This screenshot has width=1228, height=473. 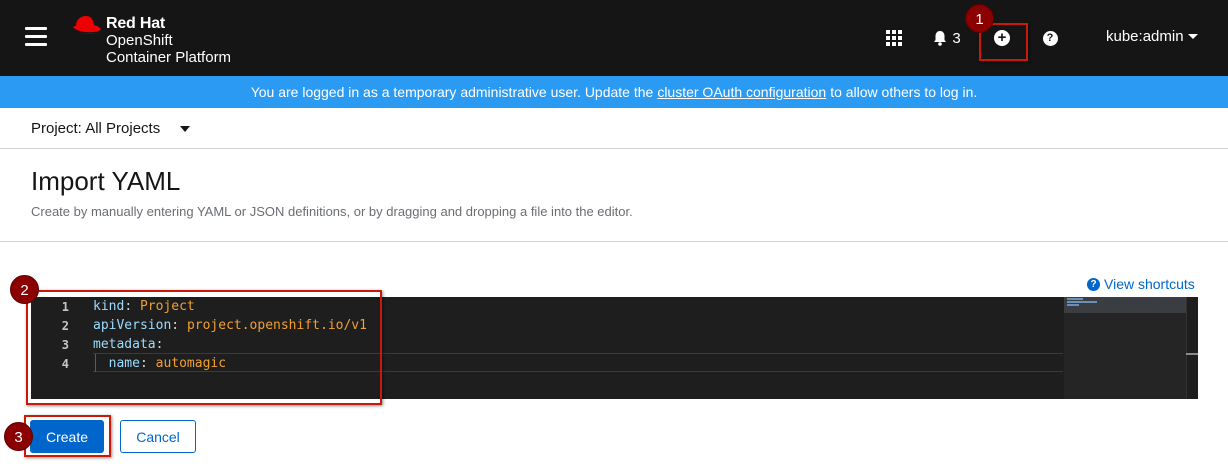 What do you see at coordinates (904, 92) in the screenshot?
I see `banner-text-after: to allow others to log in.` at bounding box center [904, 92].